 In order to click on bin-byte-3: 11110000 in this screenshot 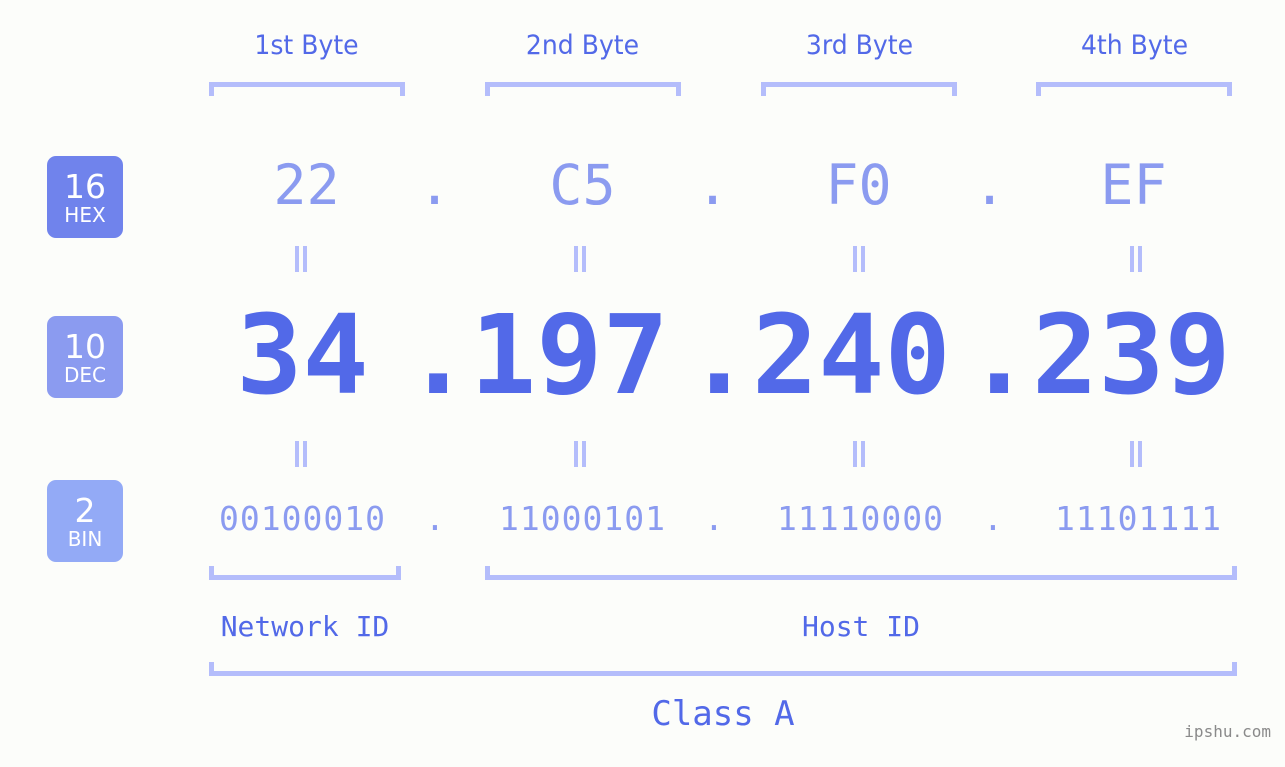, I will do `click(860, 518)`.